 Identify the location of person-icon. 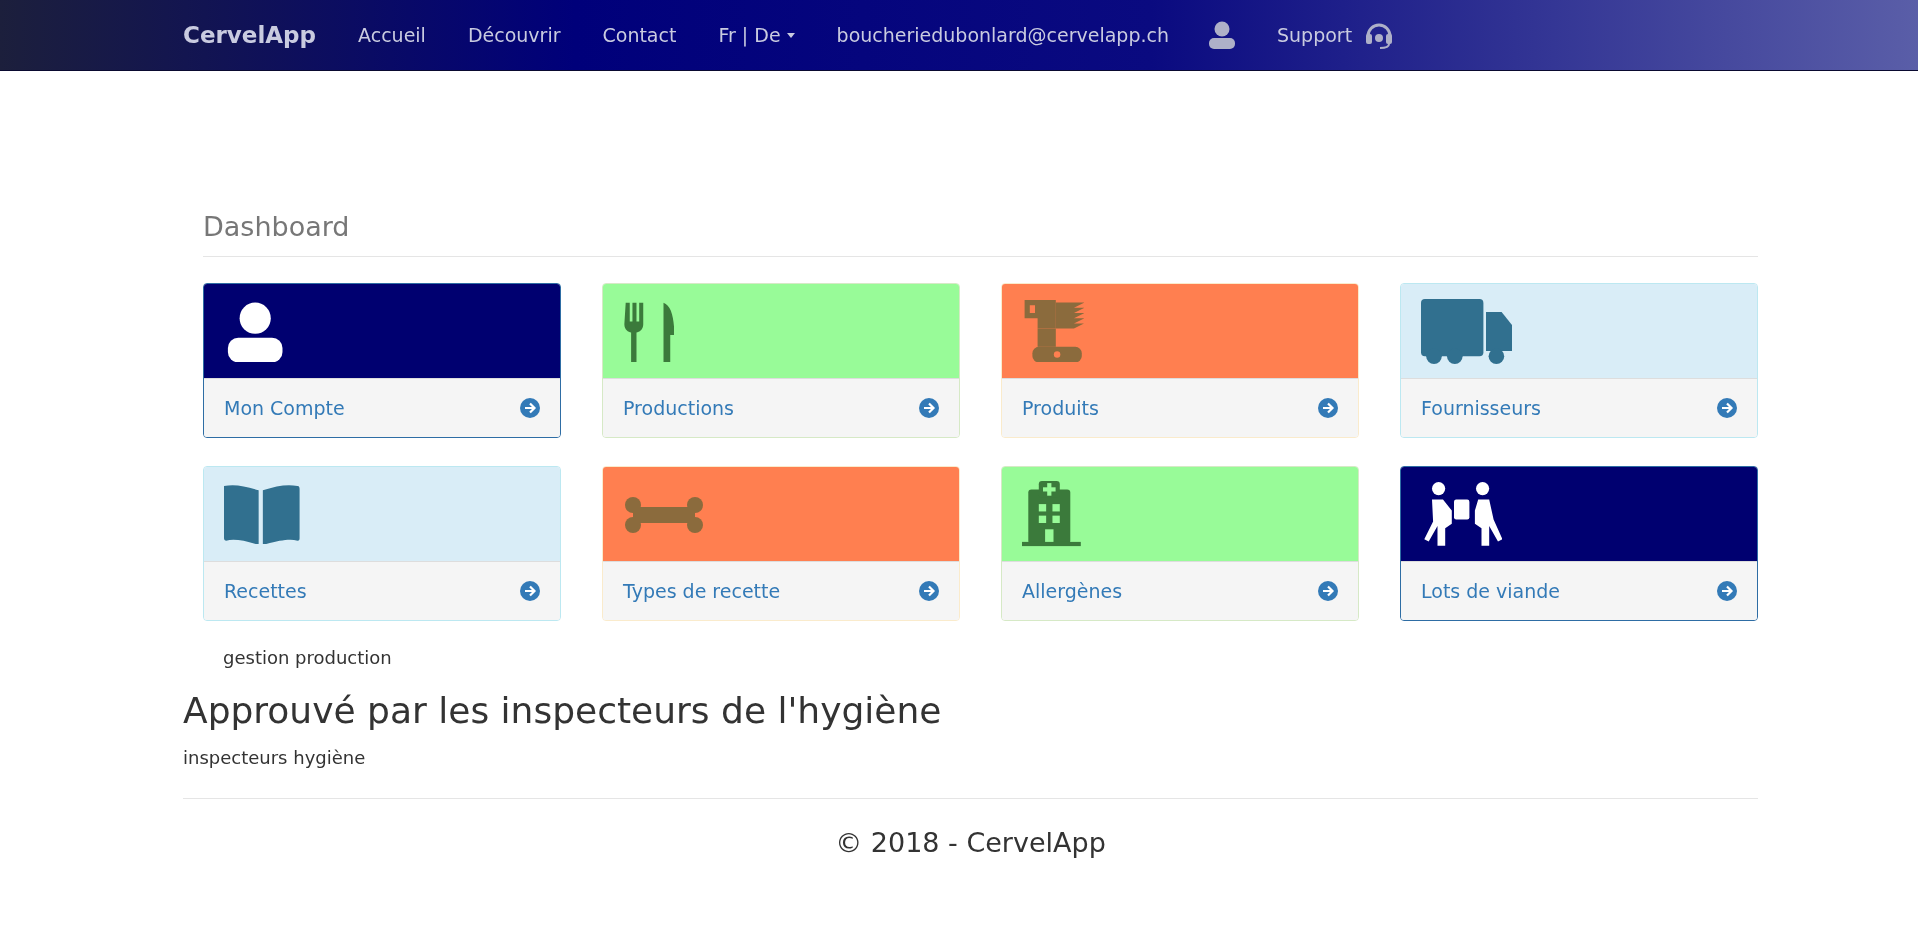
(1222, 35).